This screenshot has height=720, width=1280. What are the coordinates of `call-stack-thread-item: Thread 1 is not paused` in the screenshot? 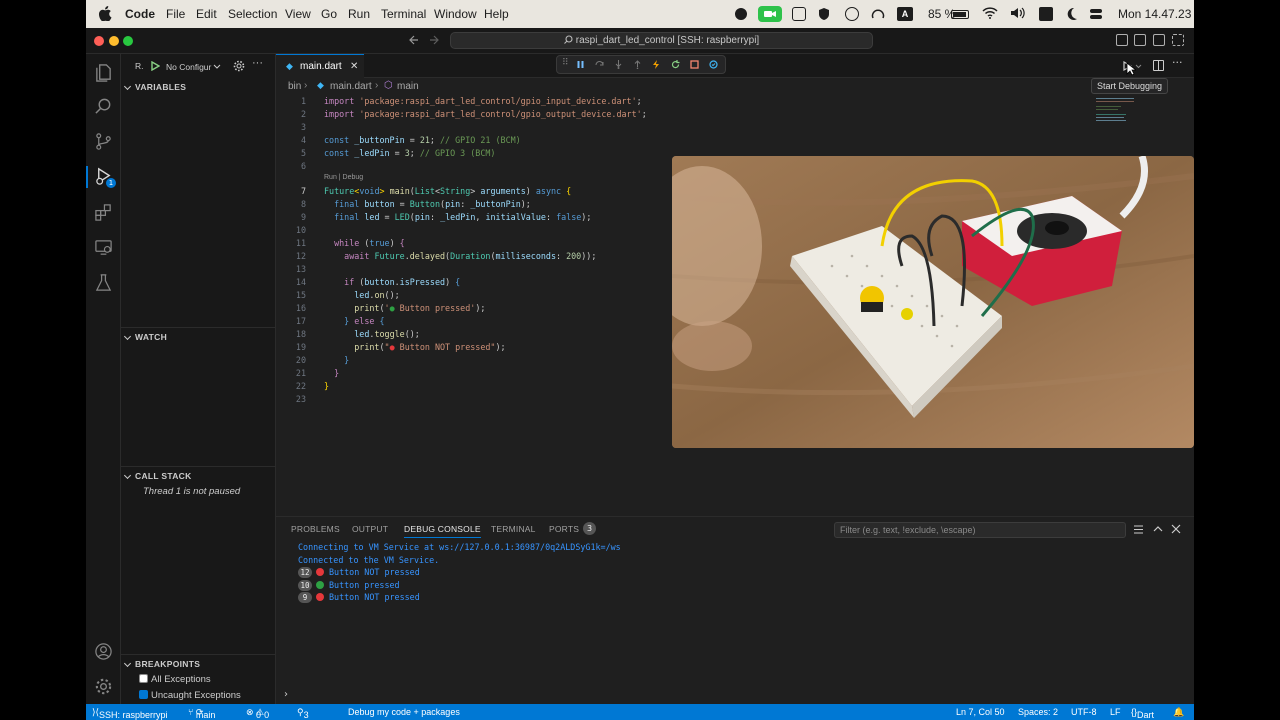 It's located at (191, 491).